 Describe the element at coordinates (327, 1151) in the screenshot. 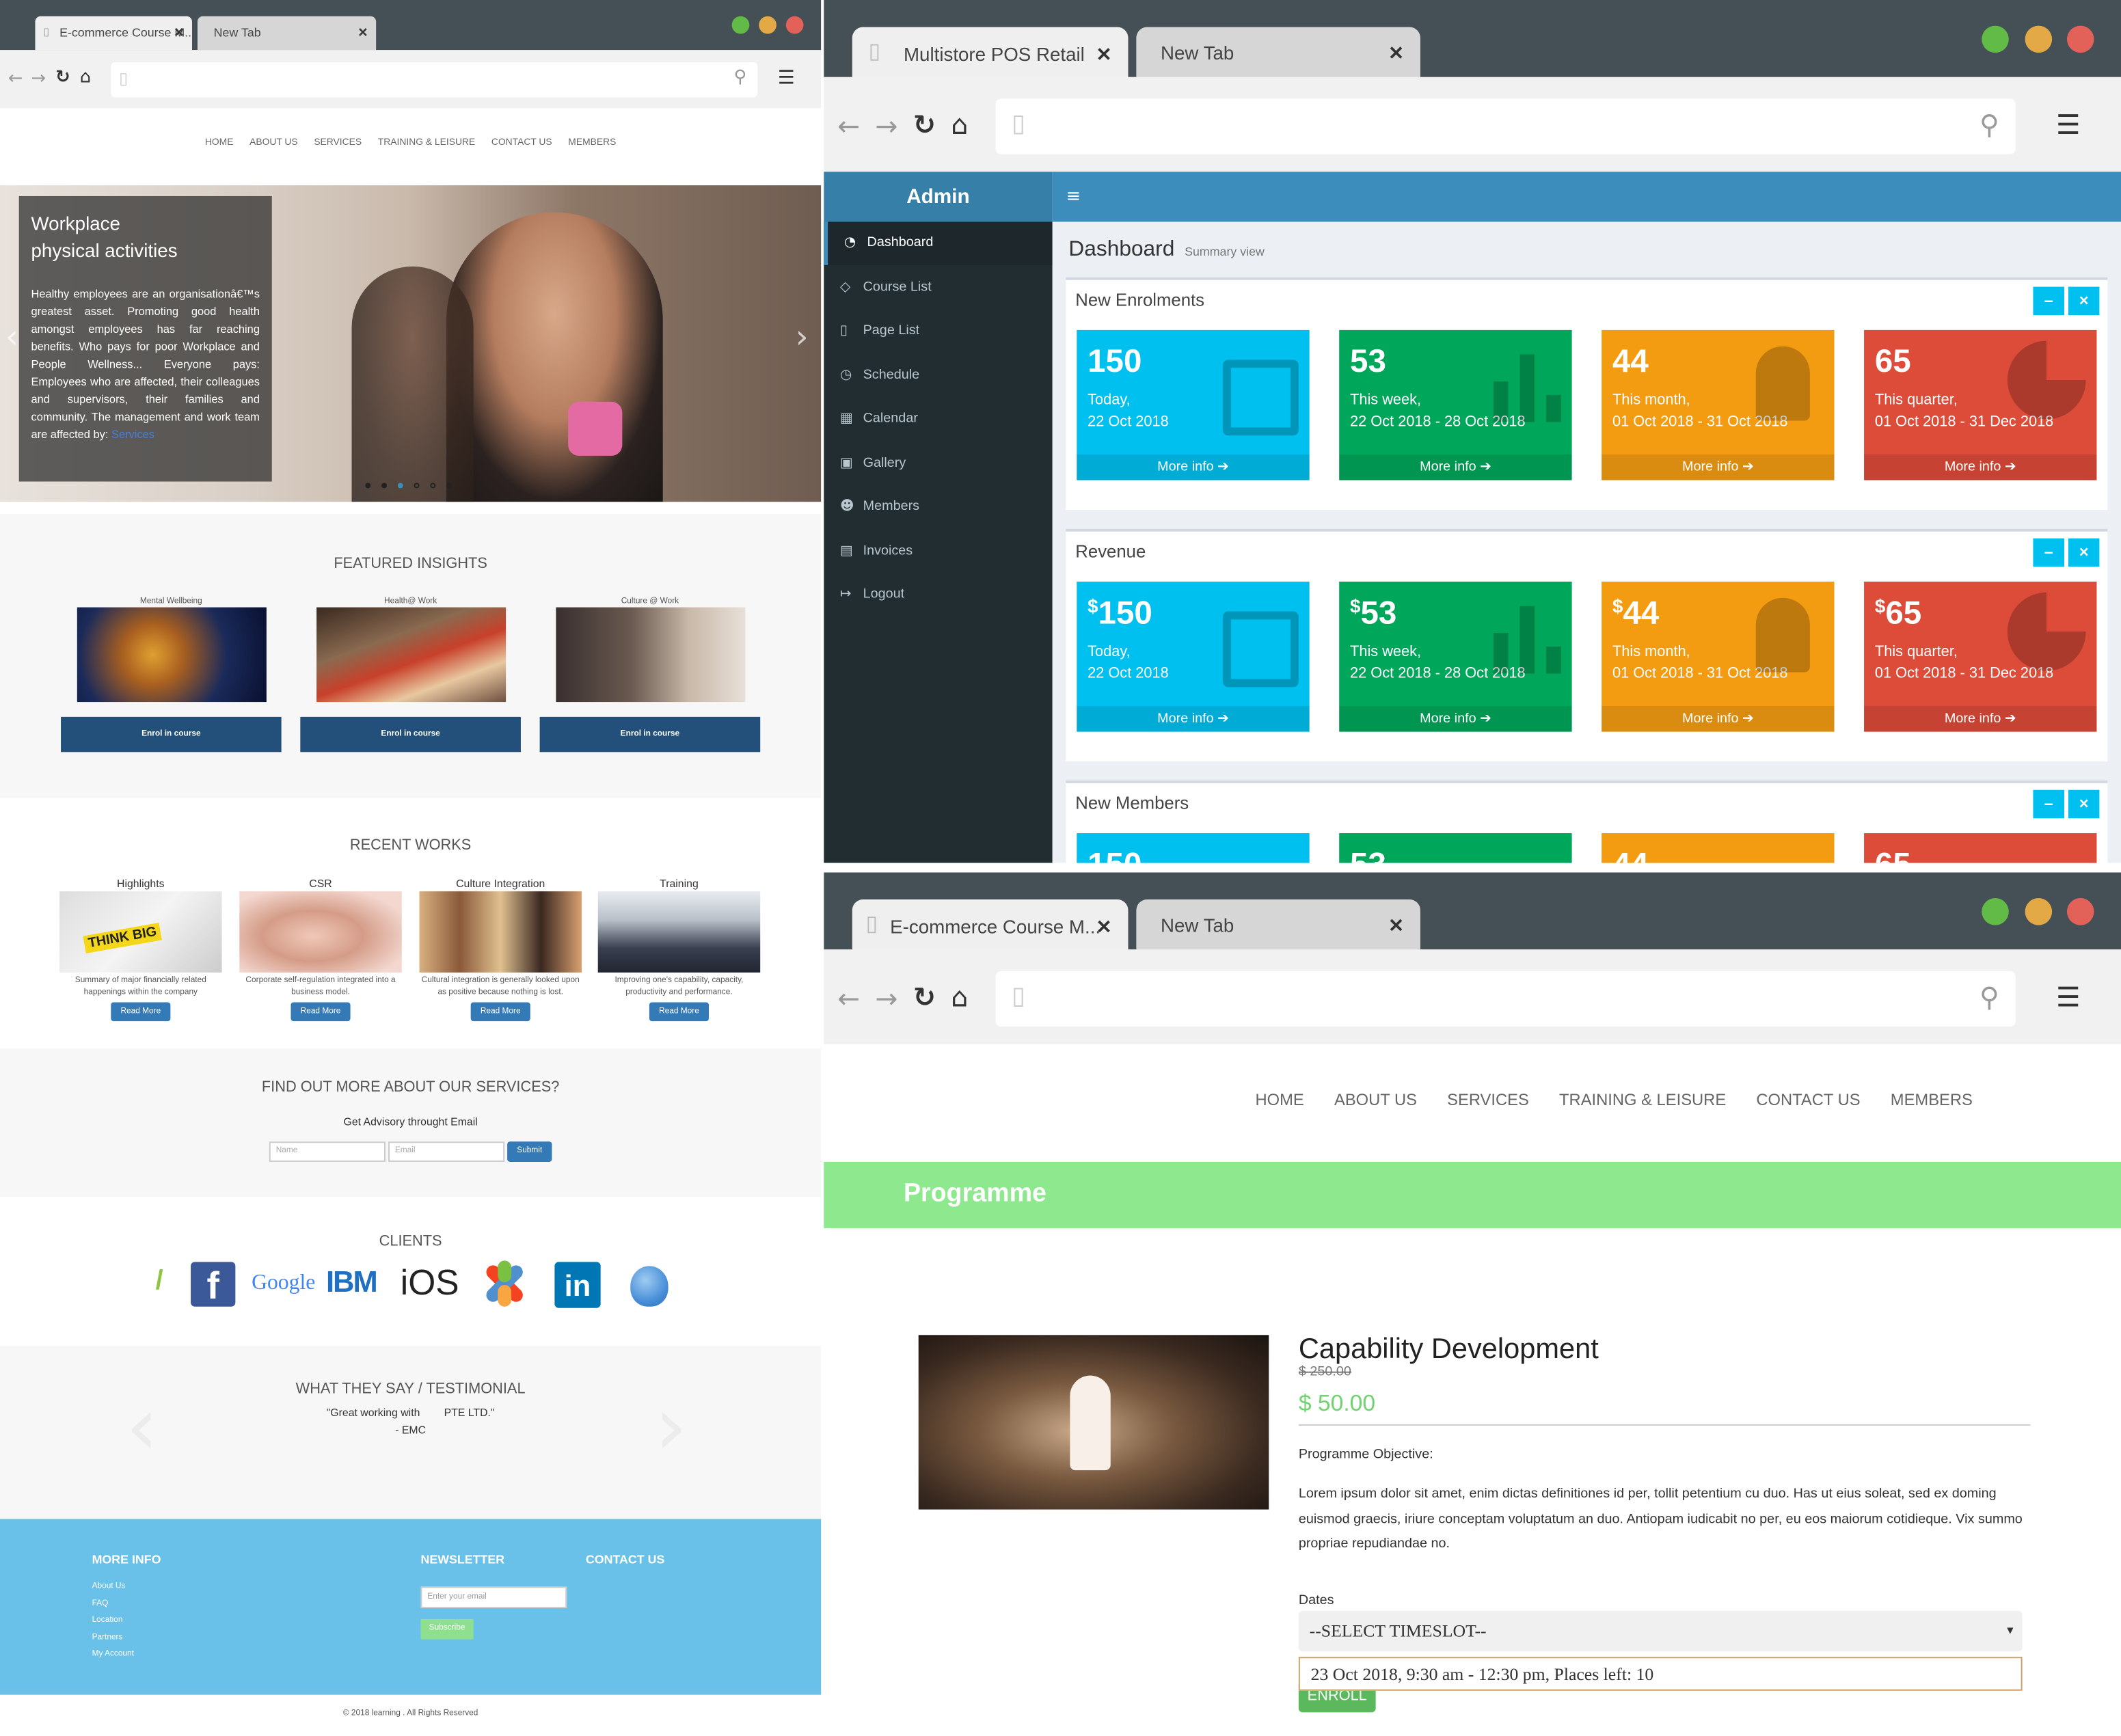

I see `name-field: Name` at that location.